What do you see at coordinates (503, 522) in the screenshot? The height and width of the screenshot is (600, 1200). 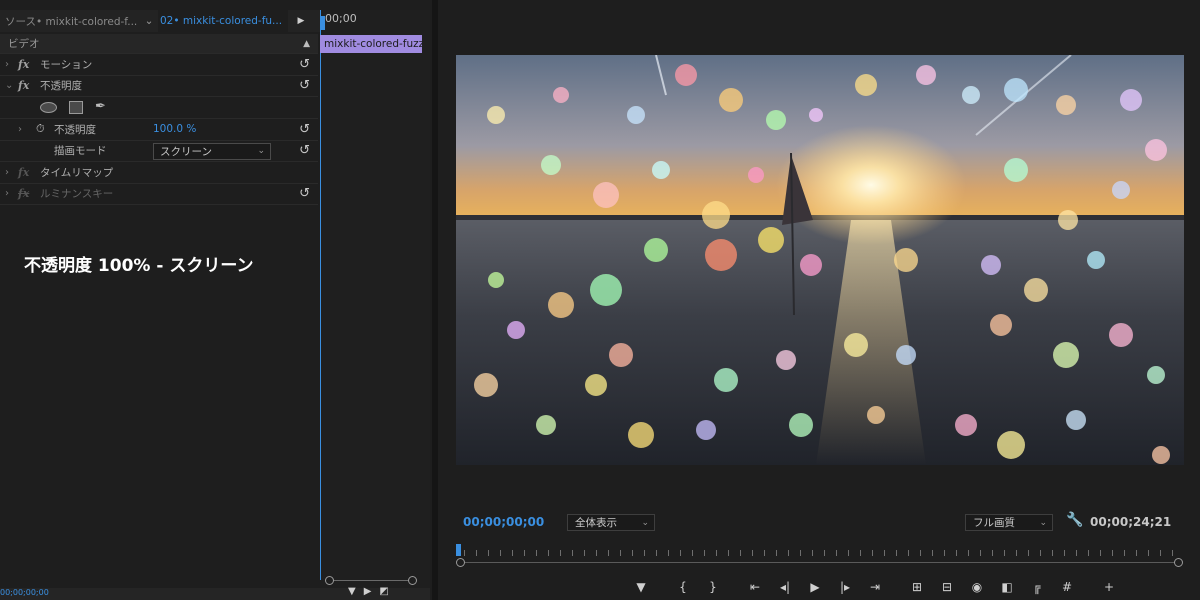 I see `current-timecode: 00;00;00;00` at bounding box center [503, 522].